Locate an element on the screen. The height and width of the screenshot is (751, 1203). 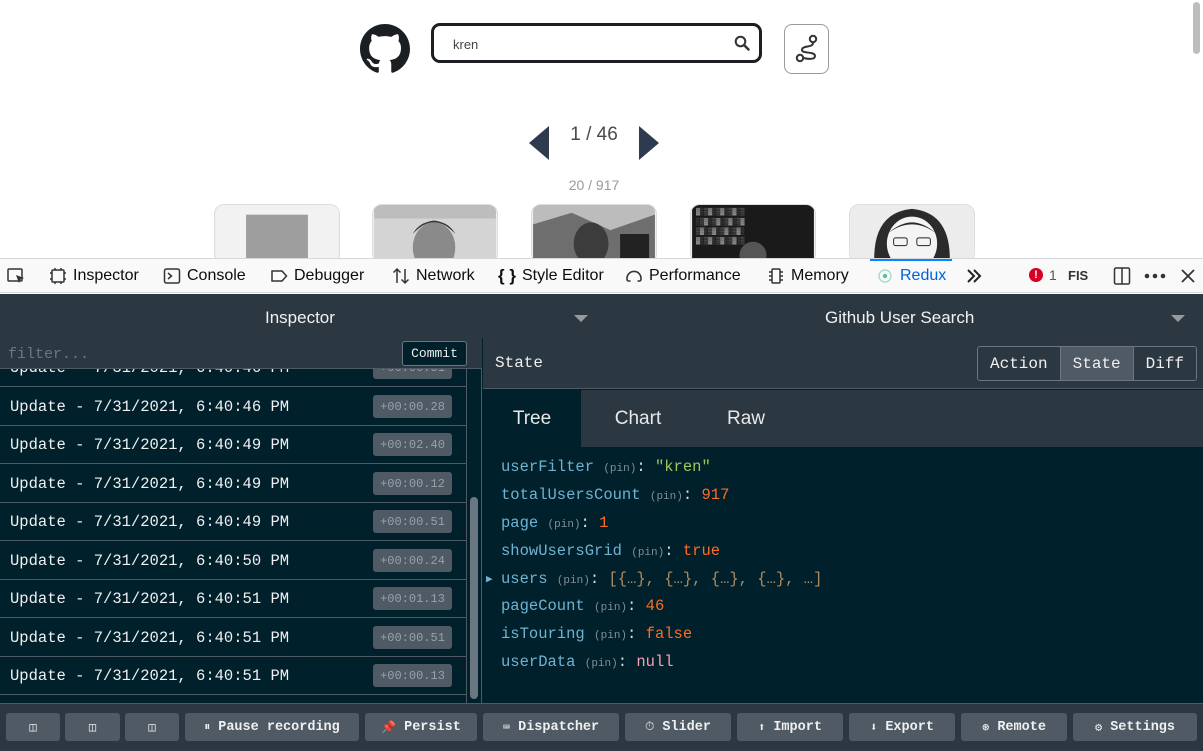
dock-left-button: ◫ is located at coordinates (33, 727).